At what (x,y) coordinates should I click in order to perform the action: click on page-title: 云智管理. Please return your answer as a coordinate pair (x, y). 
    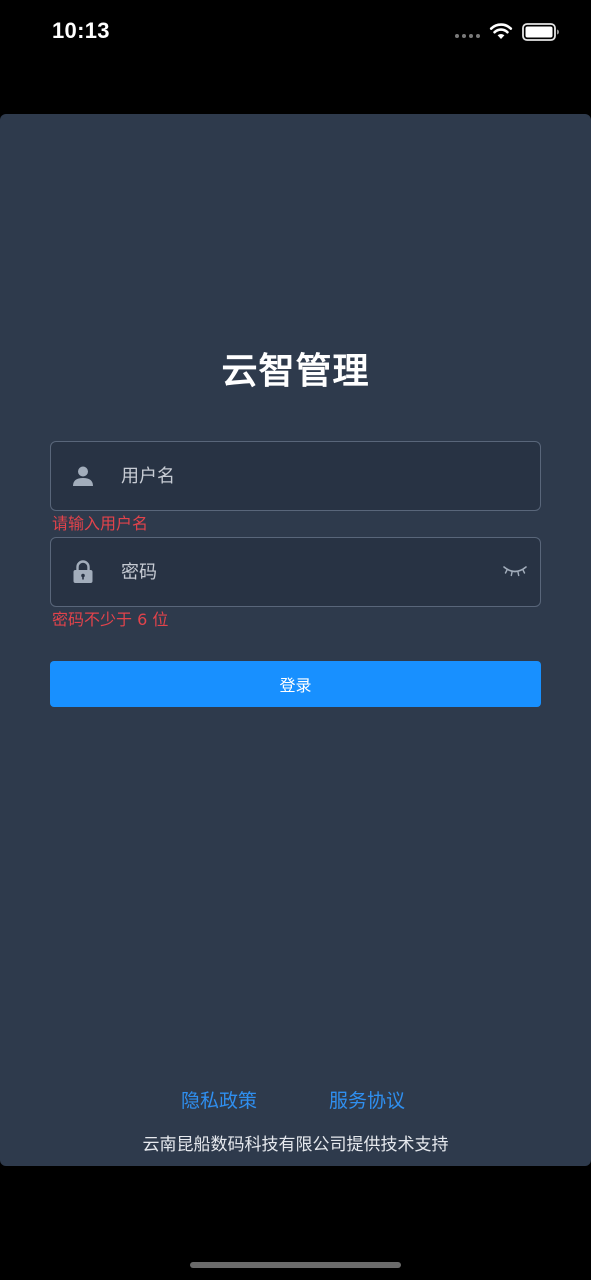
    Looking at the image, I should click on (295, 371).